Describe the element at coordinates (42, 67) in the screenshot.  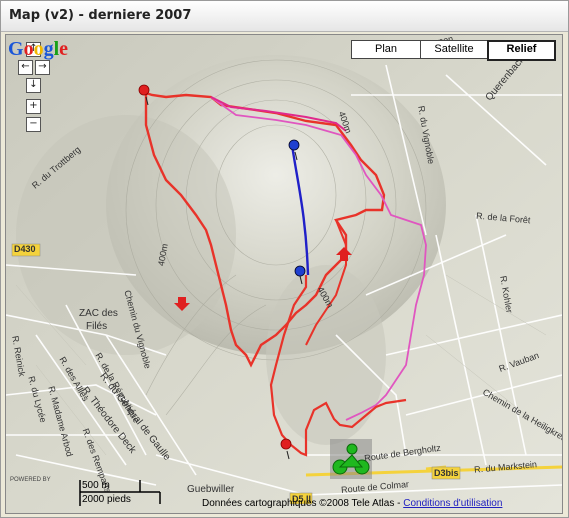
I see `pan-right-button: →` at that location.